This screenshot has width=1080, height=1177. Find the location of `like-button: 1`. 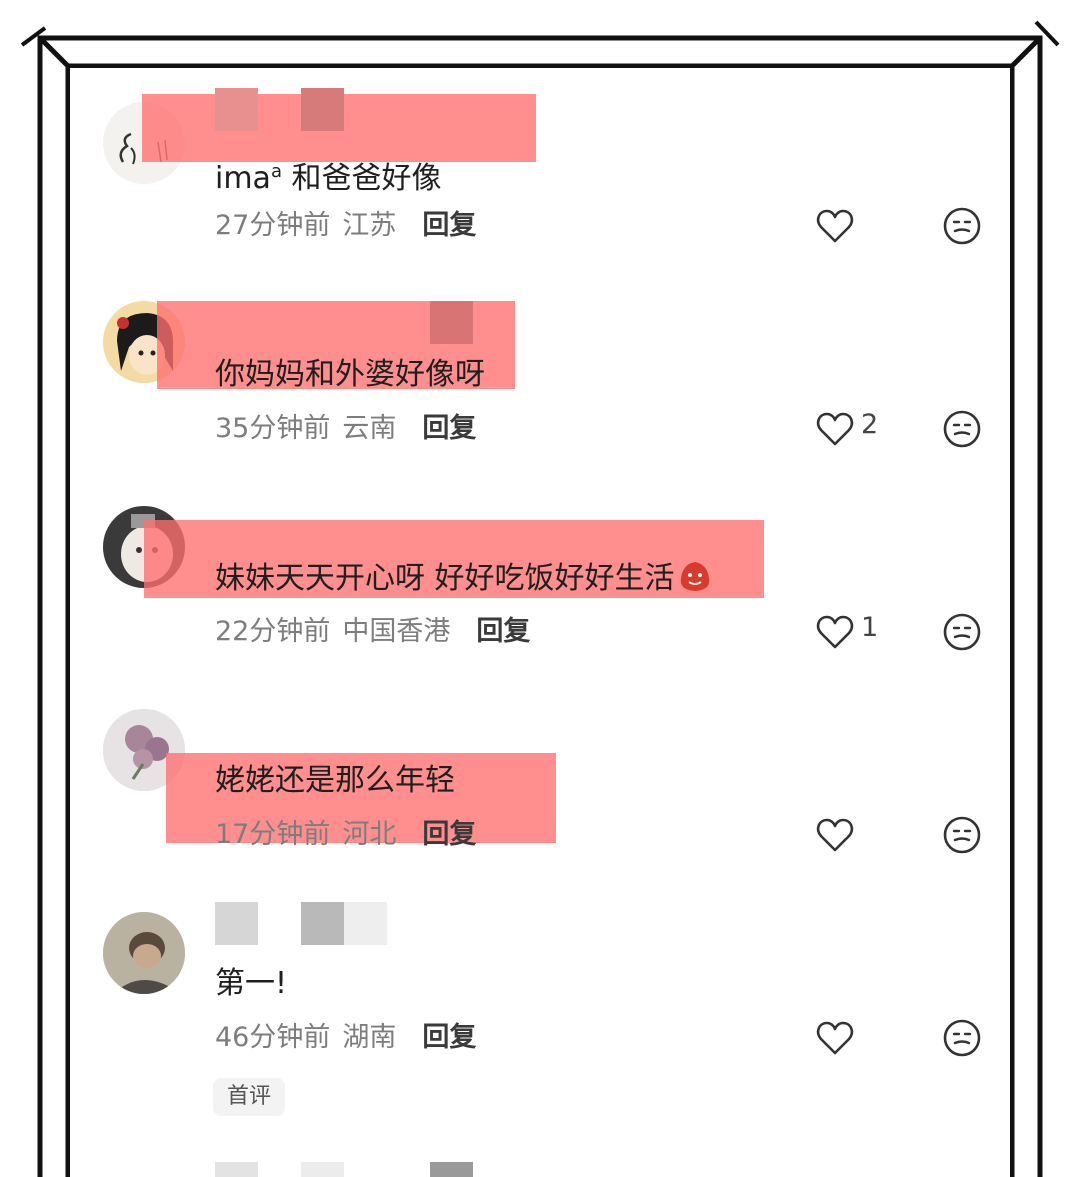

like-button: 1 is located at coordinates (846, 632).